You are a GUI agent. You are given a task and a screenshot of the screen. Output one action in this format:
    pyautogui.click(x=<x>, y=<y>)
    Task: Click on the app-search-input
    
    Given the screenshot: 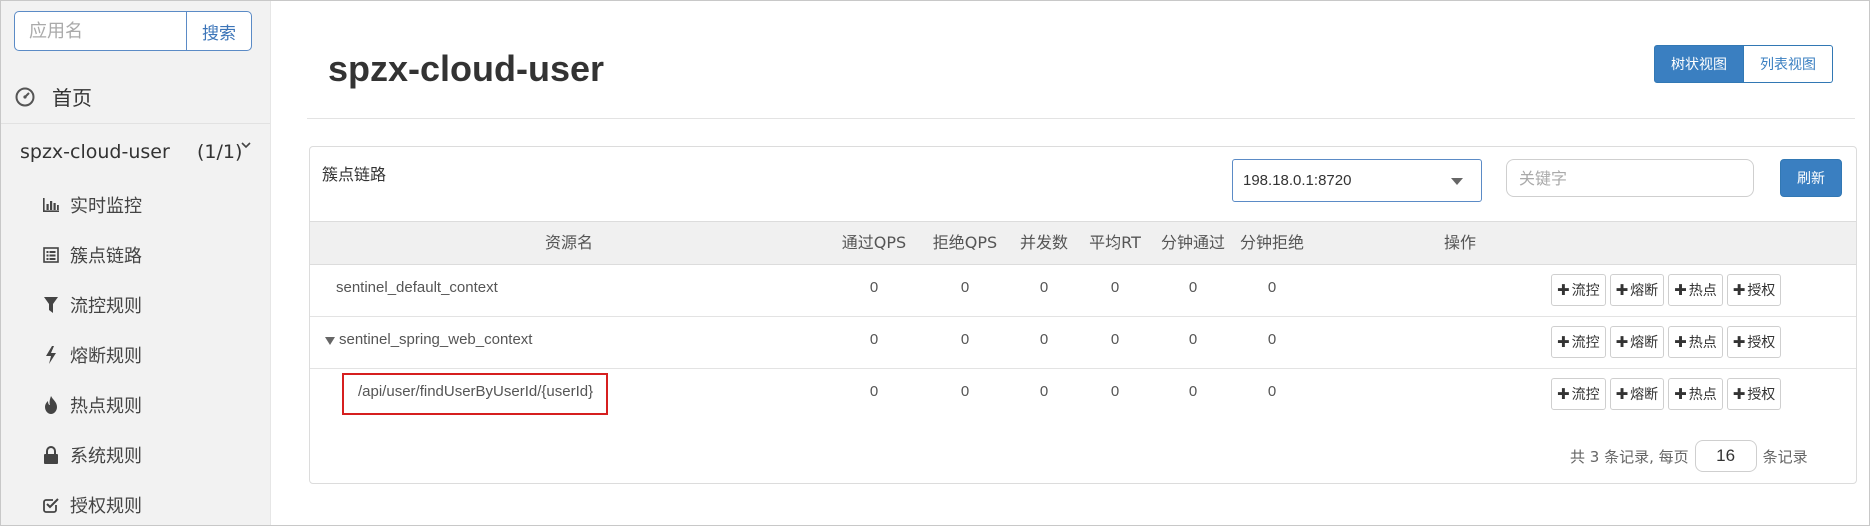 What is the action you would take?
    pyautogui.click(x=100, y=31)
    